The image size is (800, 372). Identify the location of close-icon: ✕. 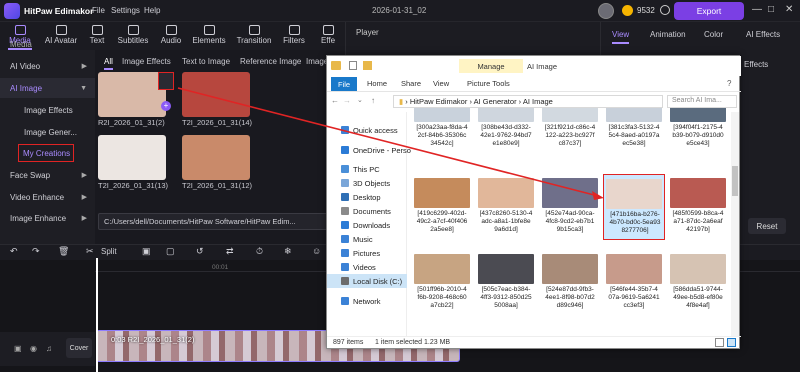
(789, 9).